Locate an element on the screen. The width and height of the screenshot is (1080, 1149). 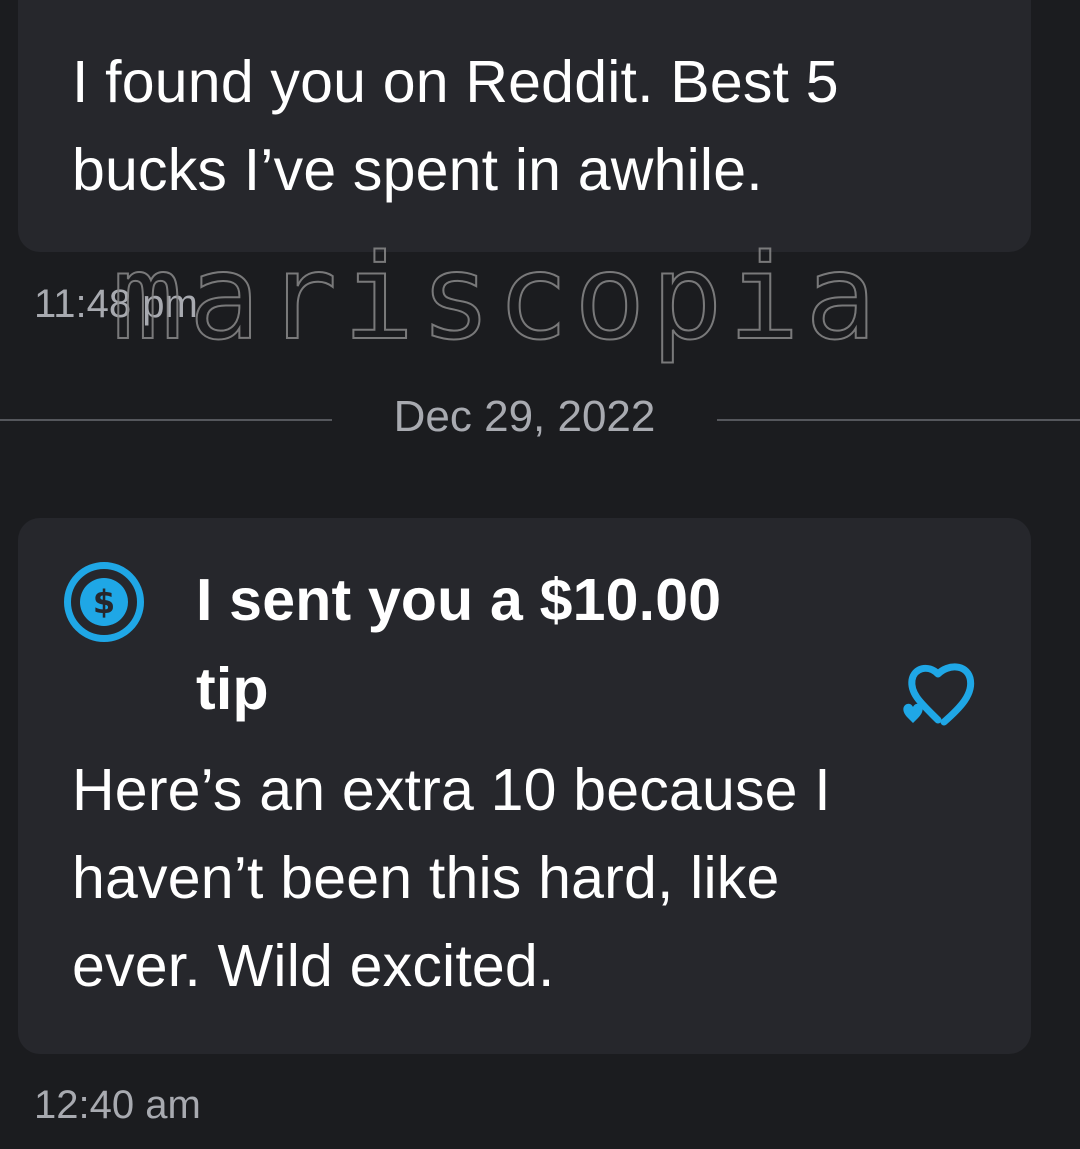
dollar-circle-icon: $ is located at coordinates (104, 602).